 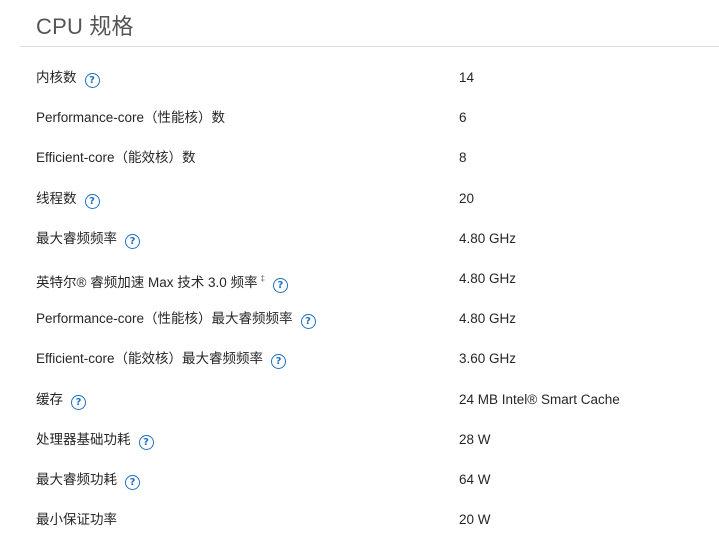 I want to click on spec-label-text: 线程数, so click(x=56, y=198).